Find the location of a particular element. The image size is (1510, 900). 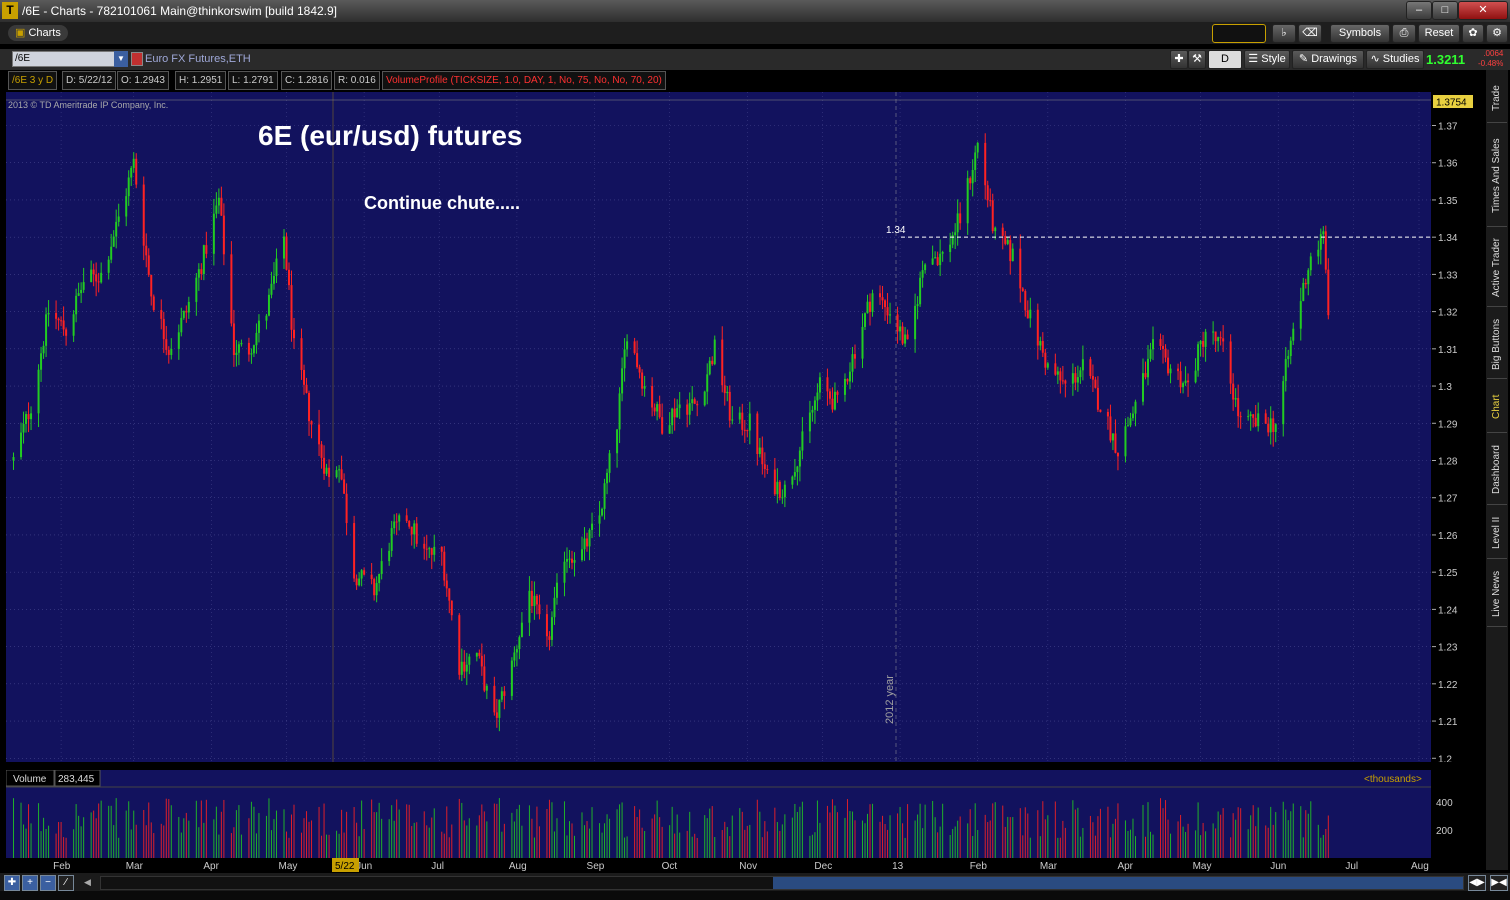

period-selector: D is located at coordinates (1225, 59).